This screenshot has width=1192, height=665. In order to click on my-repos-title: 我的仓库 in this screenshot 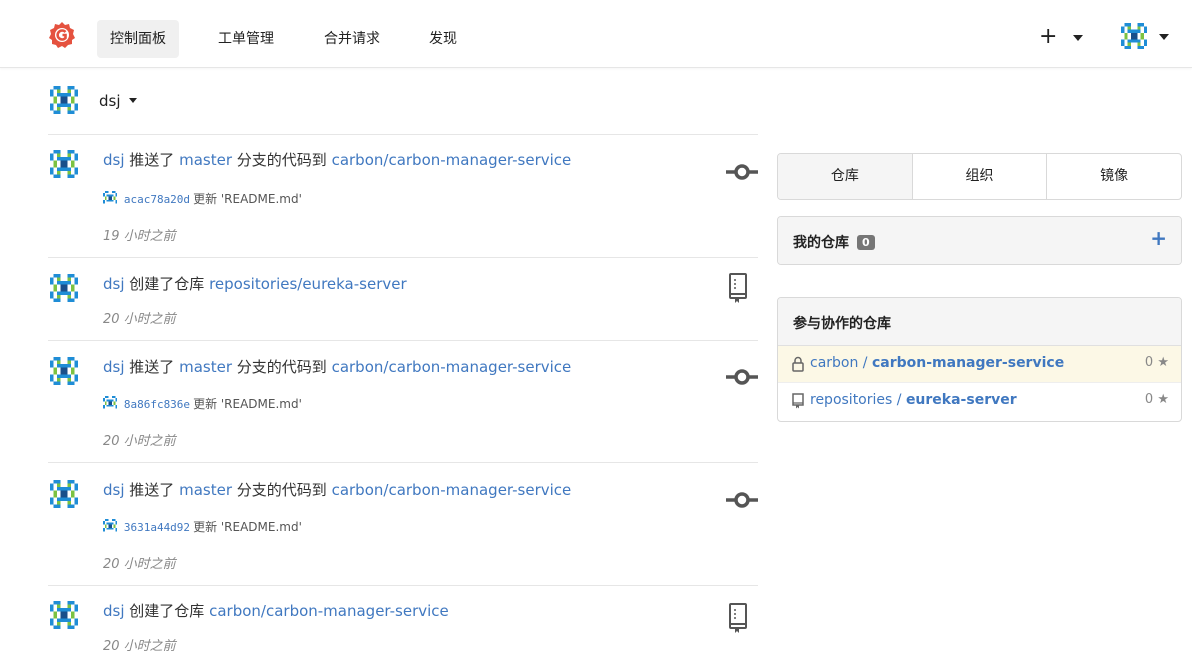, I will do `click(821, 243)`.